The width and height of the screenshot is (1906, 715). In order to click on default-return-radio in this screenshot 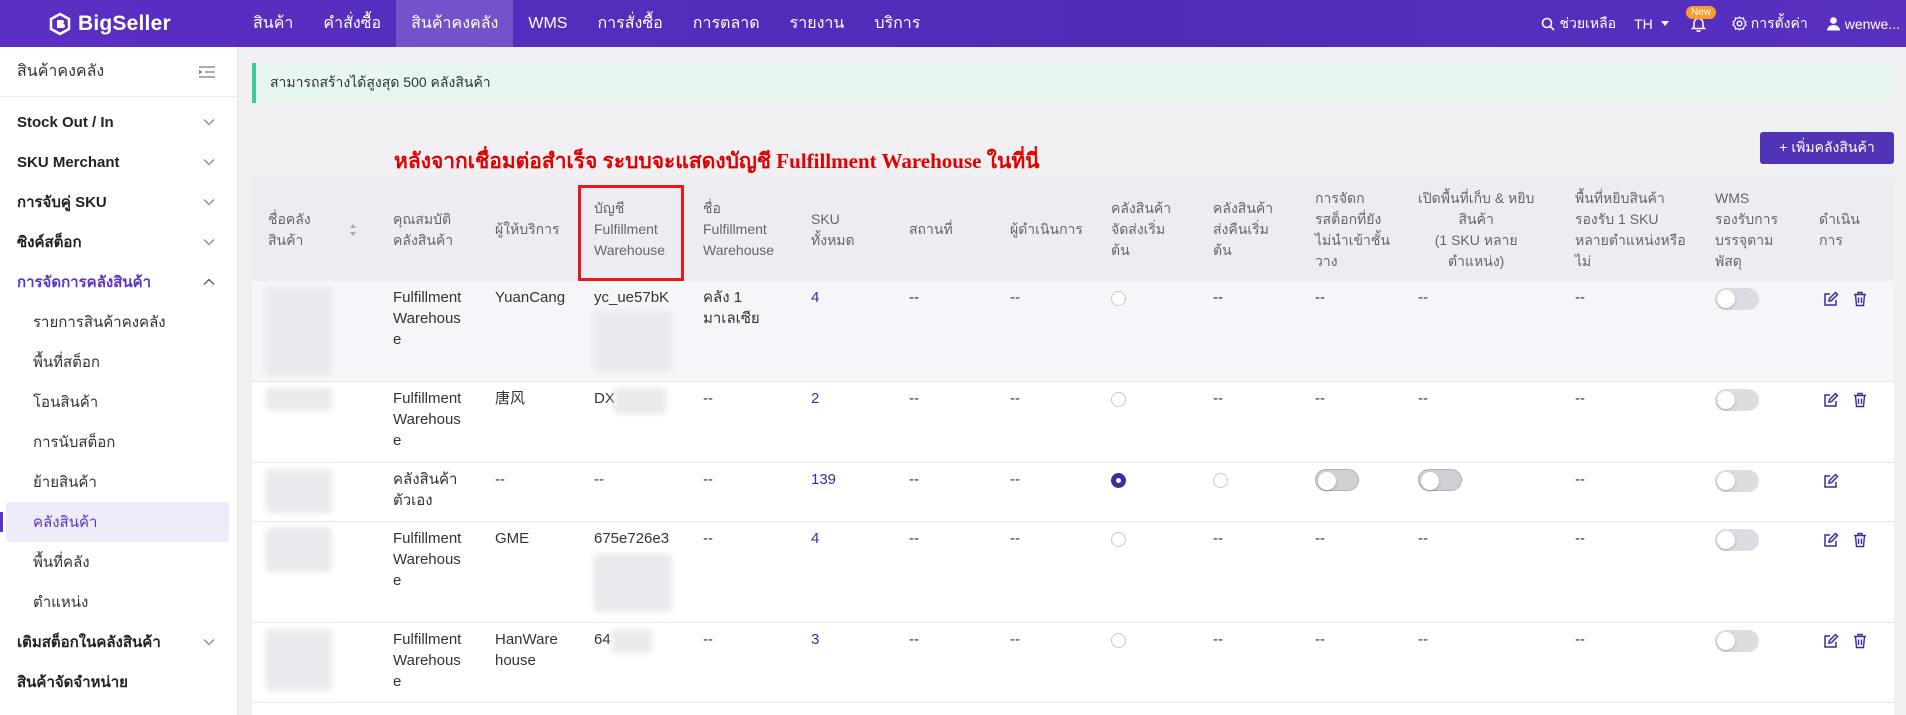, I will do `click(1220, 480)`.